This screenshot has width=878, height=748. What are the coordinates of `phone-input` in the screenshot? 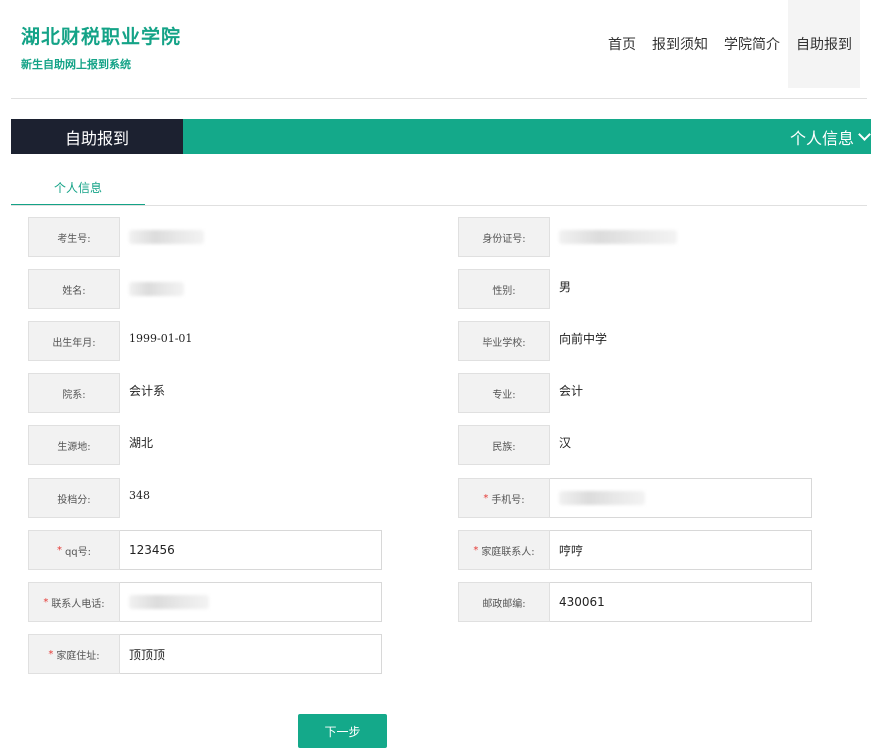 It's located at (681, 498).